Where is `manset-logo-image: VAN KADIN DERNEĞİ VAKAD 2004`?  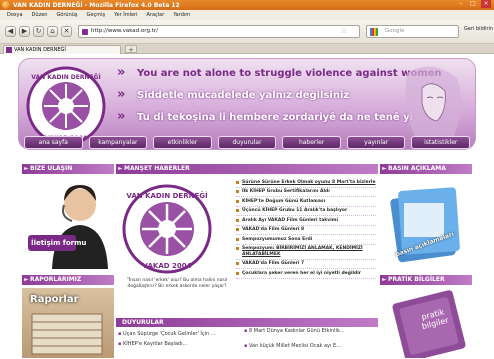 manset-logo-image: VAN KADIN DERNEĞİ VAKAD 2004 is located at coordinates (167, 229).